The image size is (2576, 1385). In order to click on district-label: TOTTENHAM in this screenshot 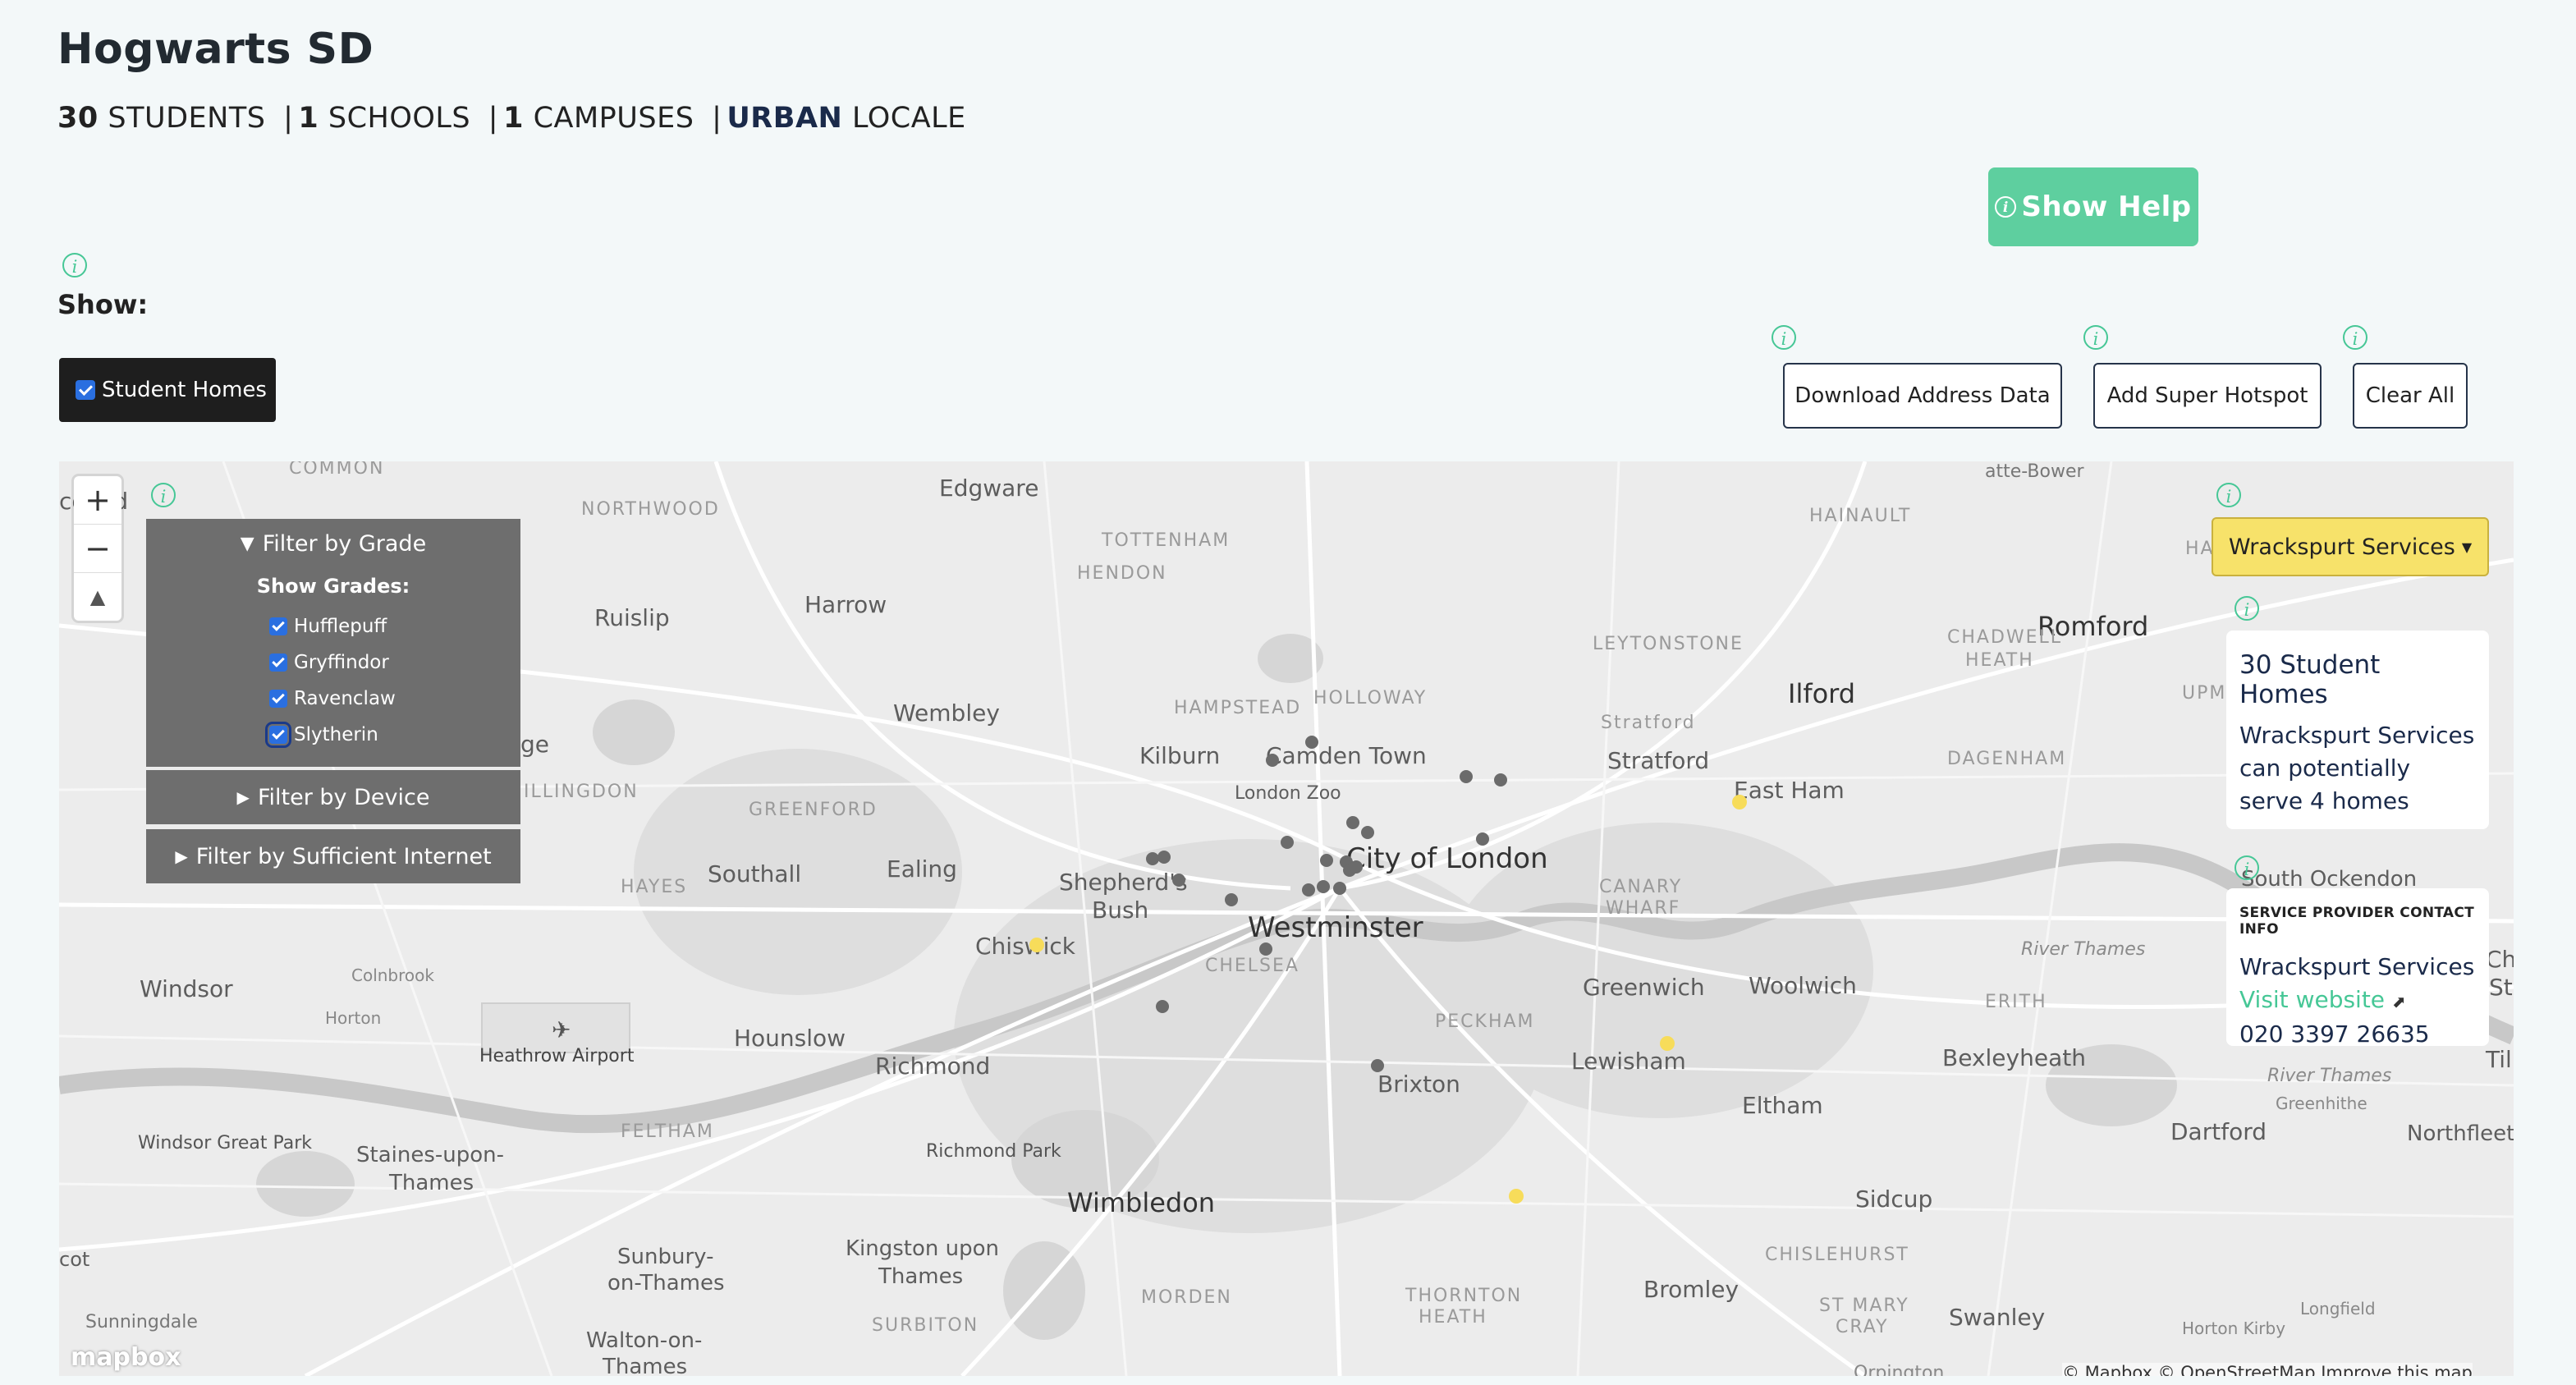, I will do `click(1167, 540)`.